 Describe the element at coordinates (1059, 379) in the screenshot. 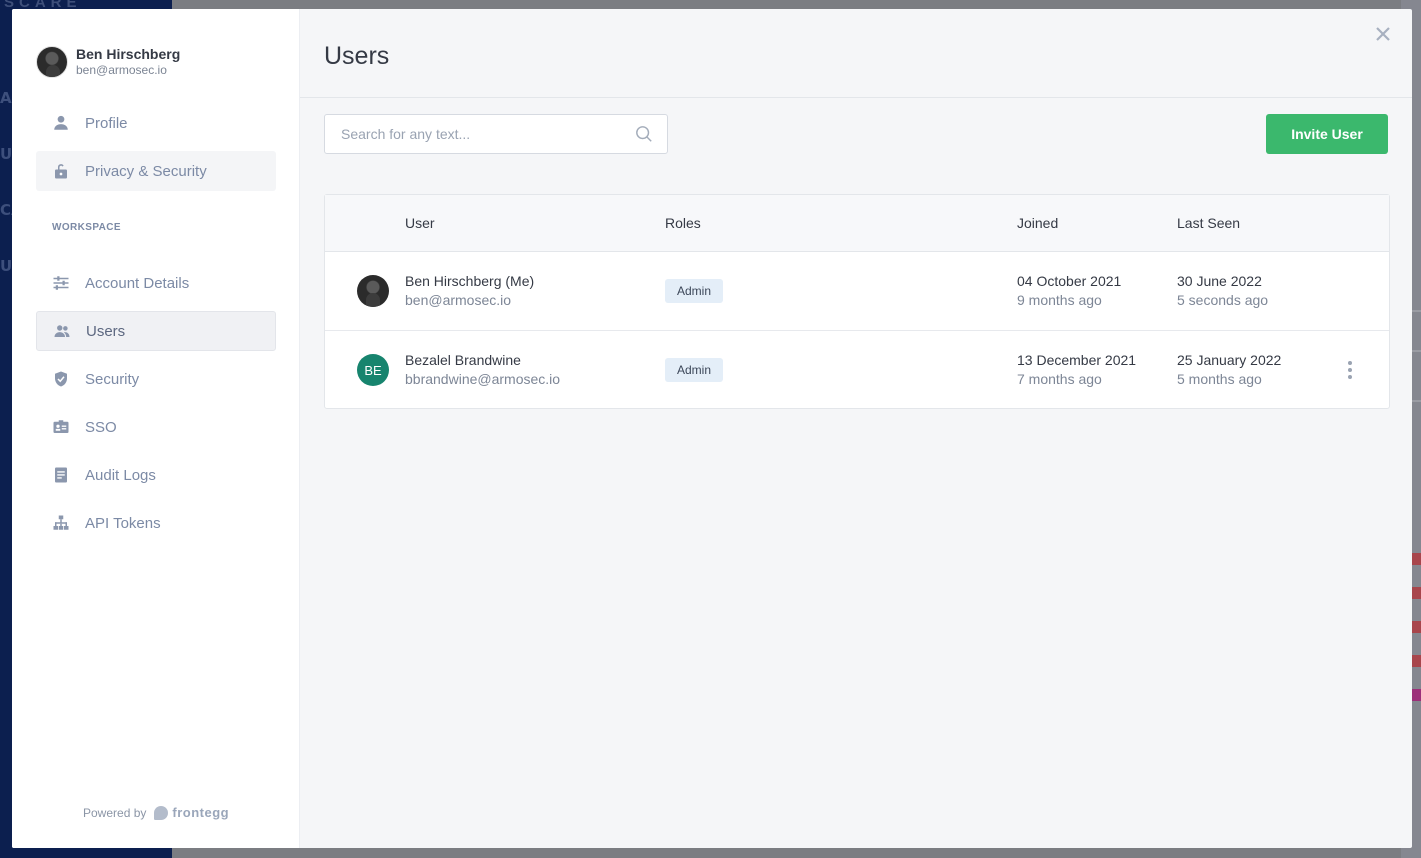

I see `joined-relative: 7 months ago` at that location.